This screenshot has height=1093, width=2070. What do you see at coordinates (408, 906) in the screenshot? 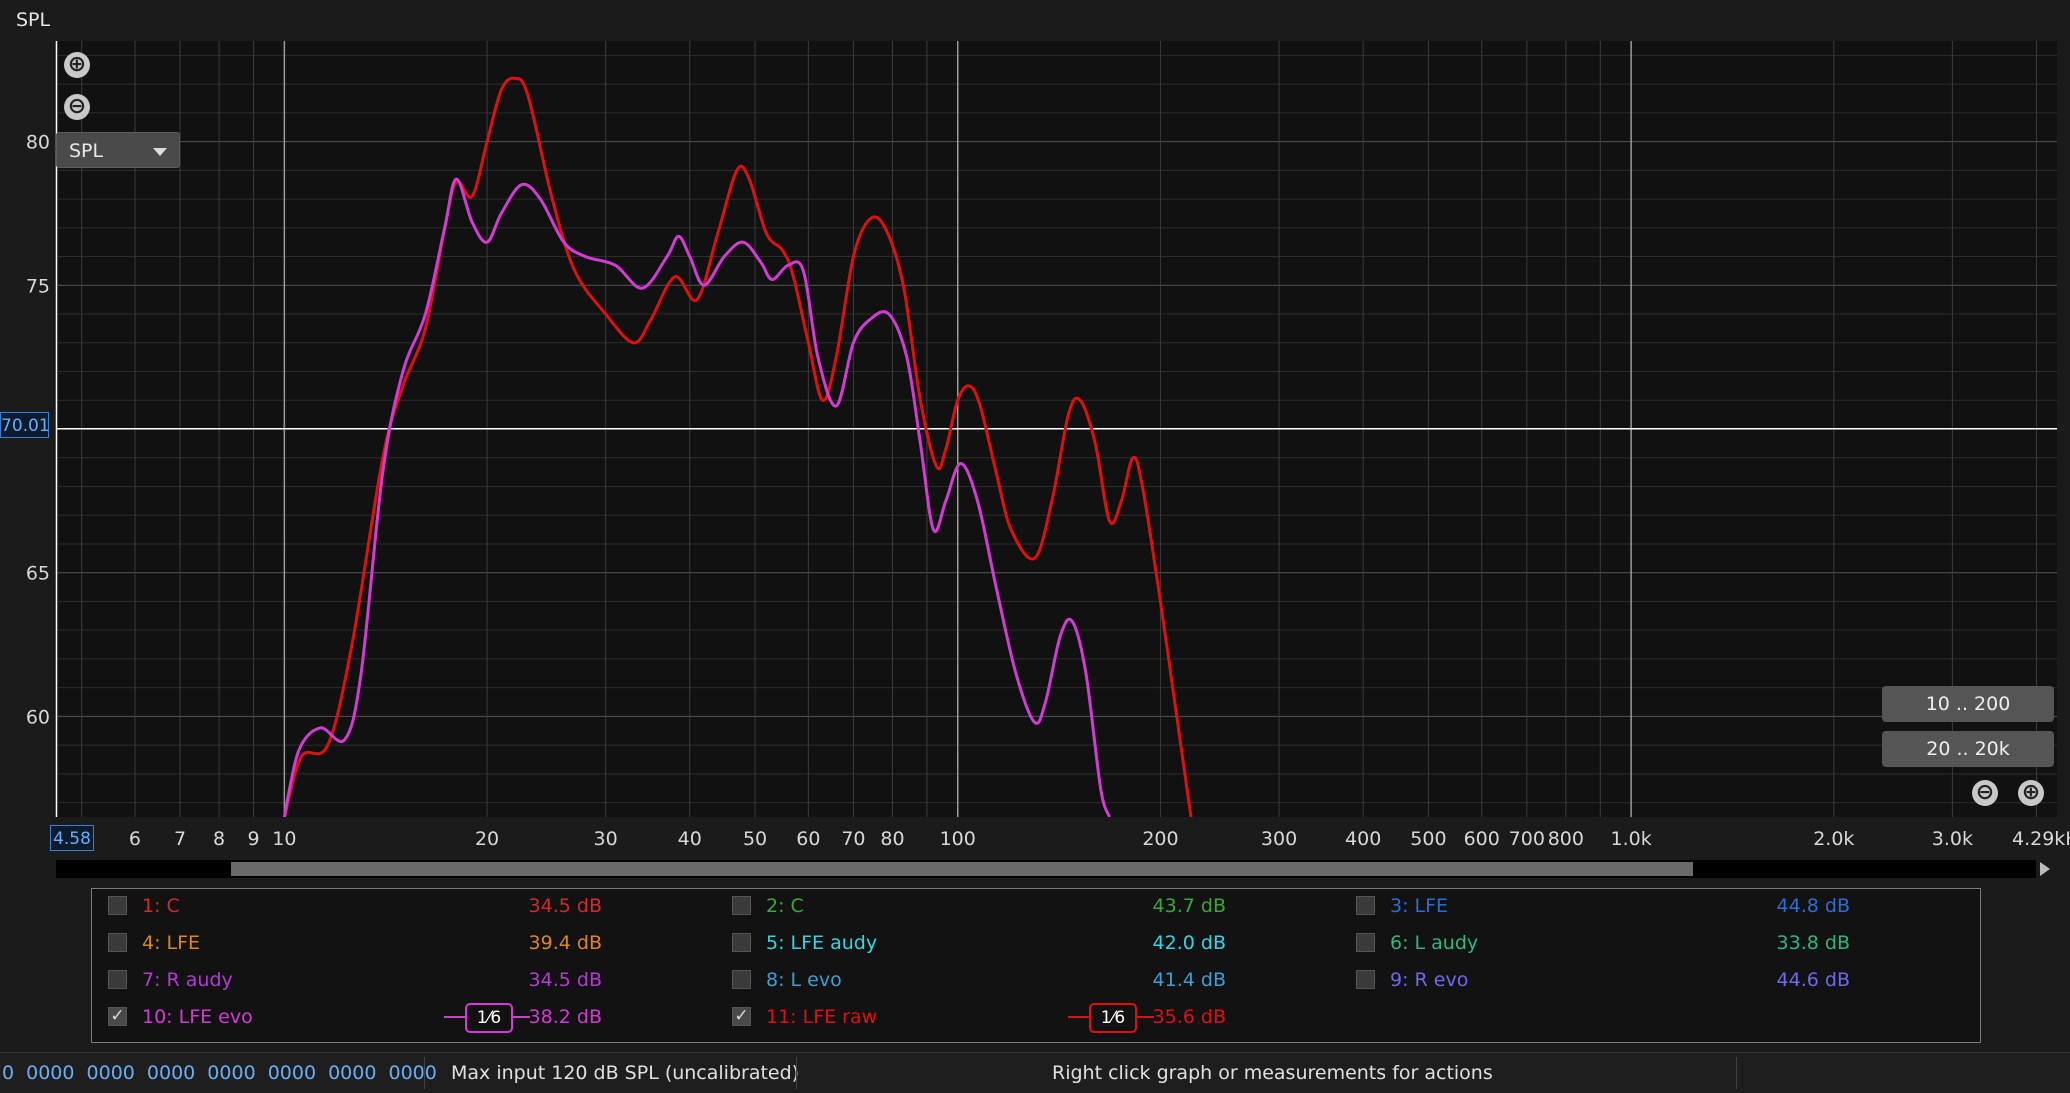
I see `measurement-item: 1: C 34.5 dB` at bounding box center [408, 906].